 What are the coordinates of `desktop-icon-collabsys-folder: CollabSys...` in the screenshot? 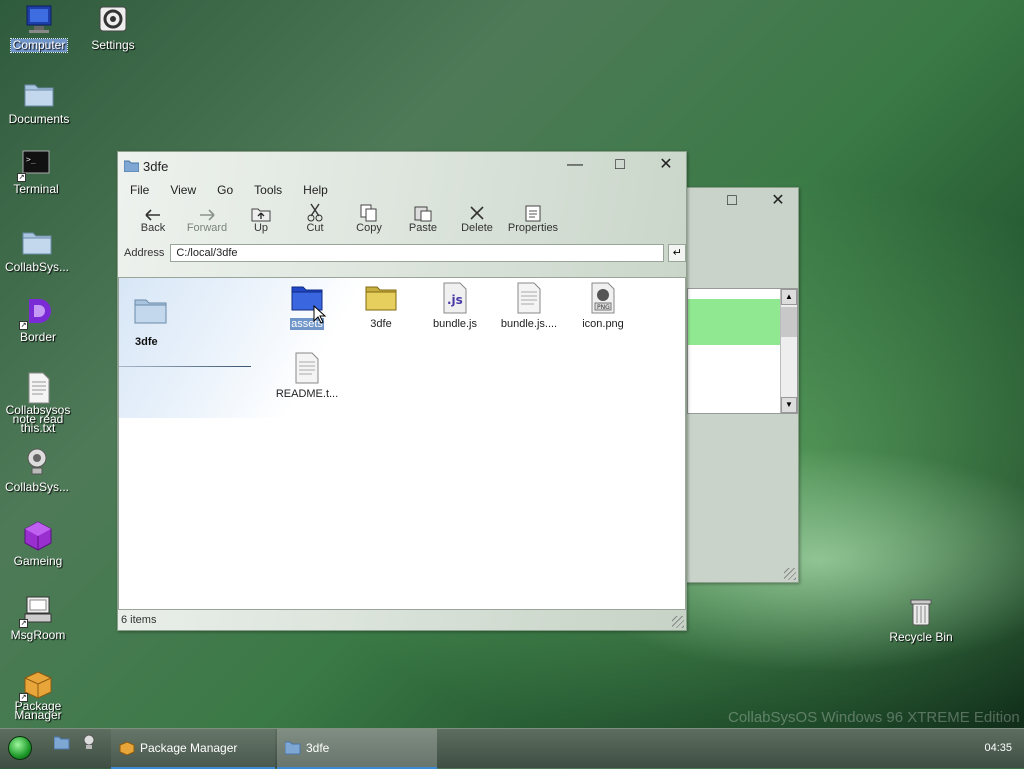 It's located at (37, 250).